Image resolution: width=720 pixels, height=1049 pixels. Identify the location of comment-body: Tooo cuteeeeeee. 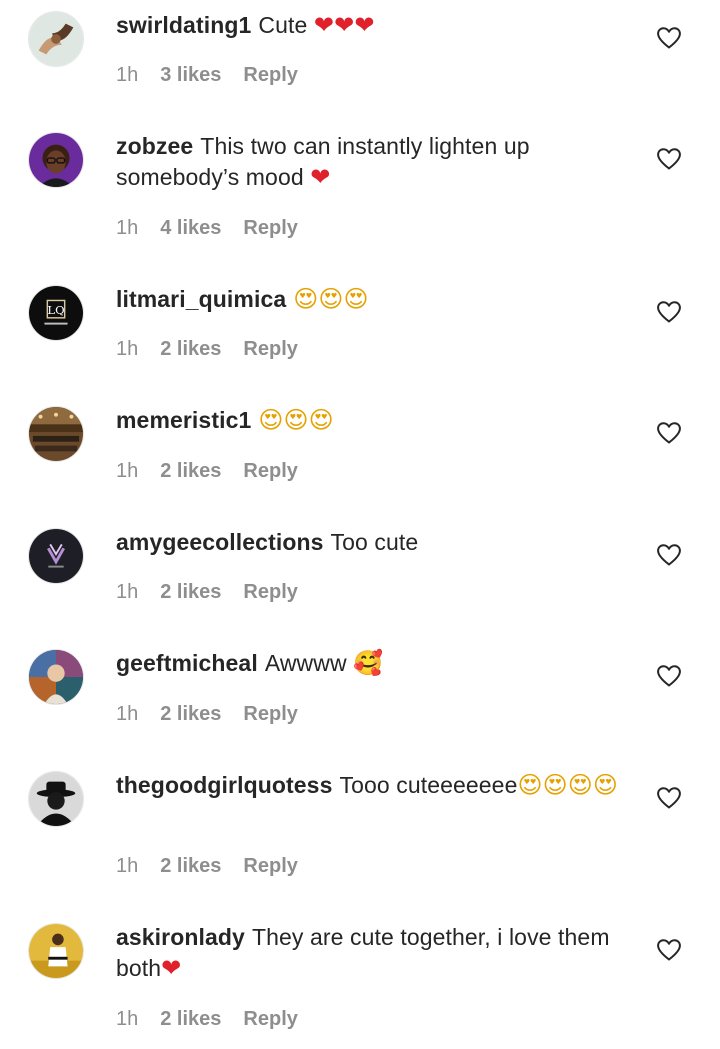
(428, 785).